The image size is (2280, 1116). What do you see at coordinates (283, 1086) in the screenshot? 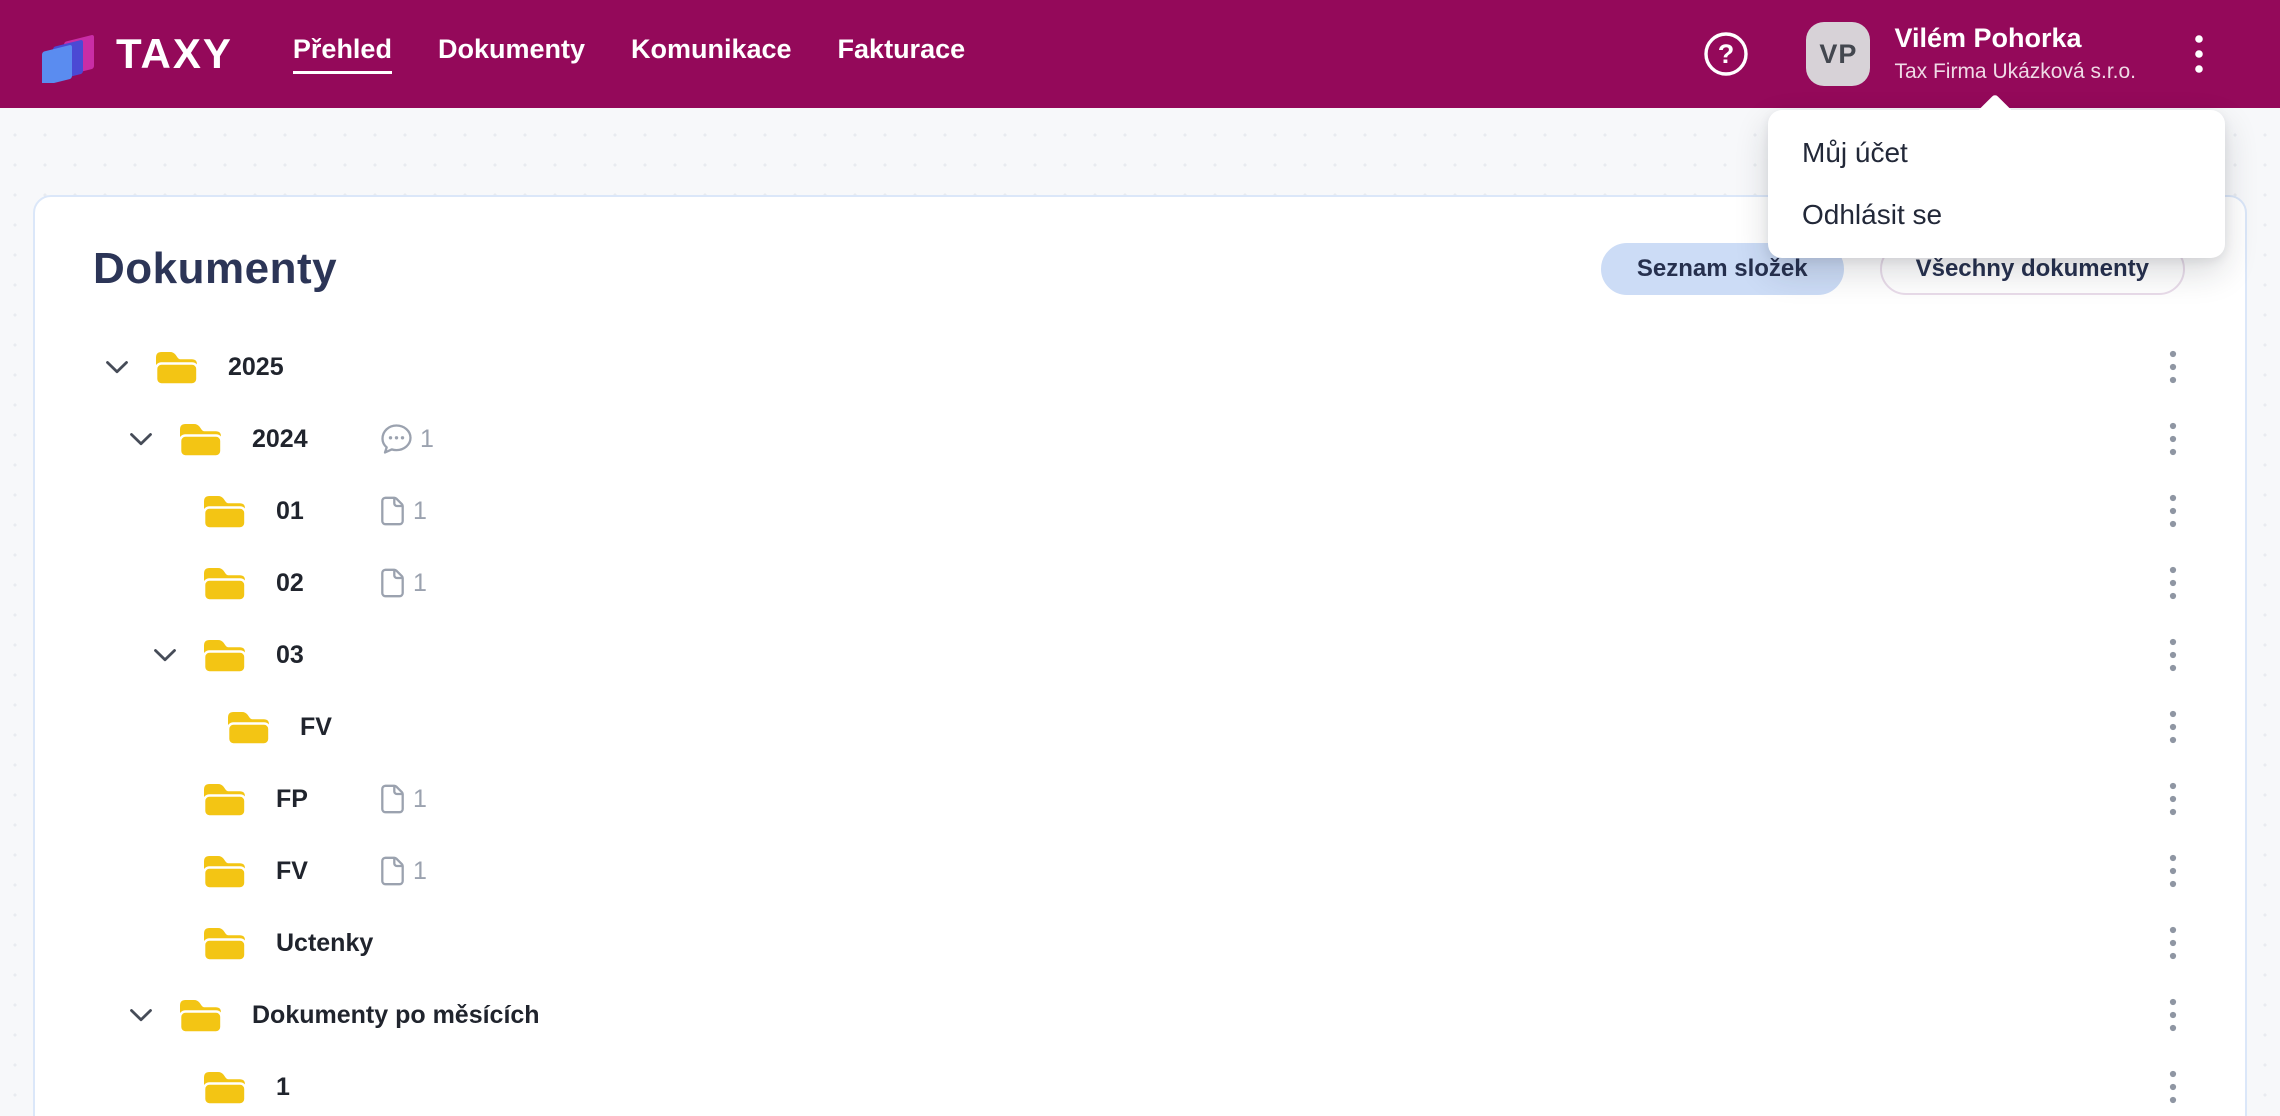
I see `folder-name: 1` at bounding box center [283, 1086].